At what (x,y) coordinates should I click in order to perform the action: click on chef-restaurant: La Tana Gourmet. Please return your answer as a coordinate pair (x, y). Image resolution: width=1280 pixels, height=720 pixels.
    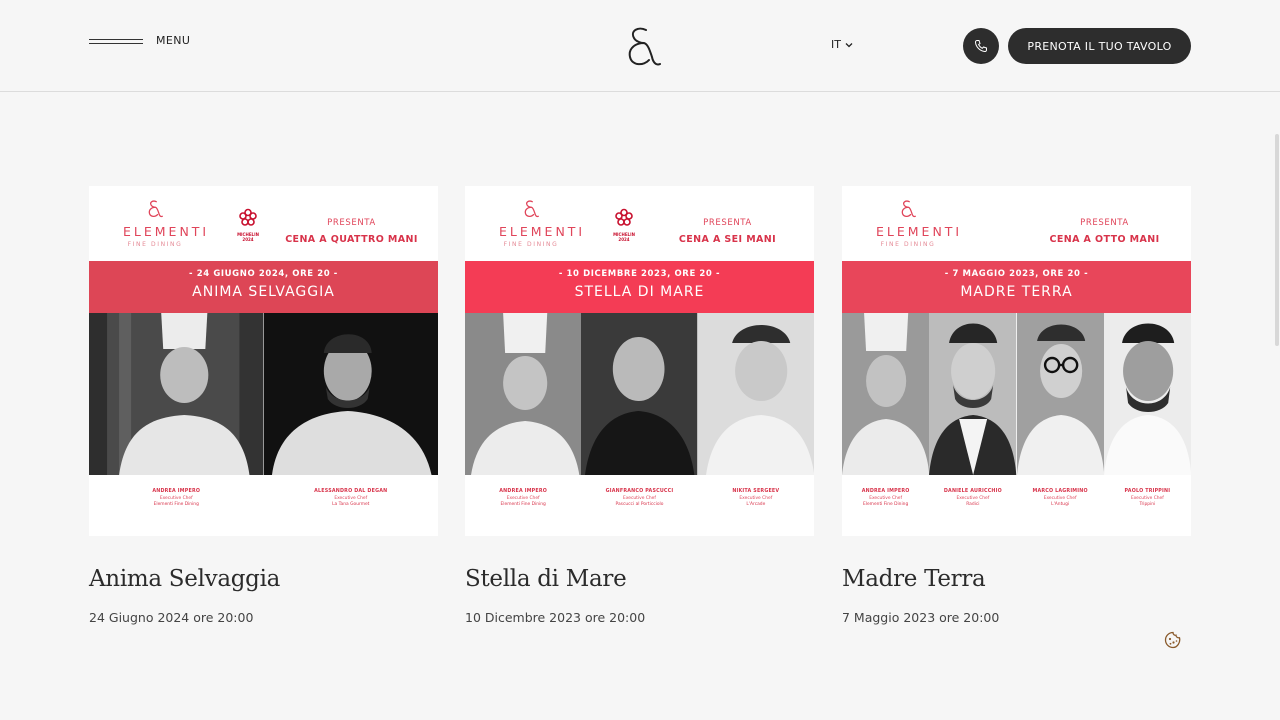
    Looking at the image, I should click on (351, 504).